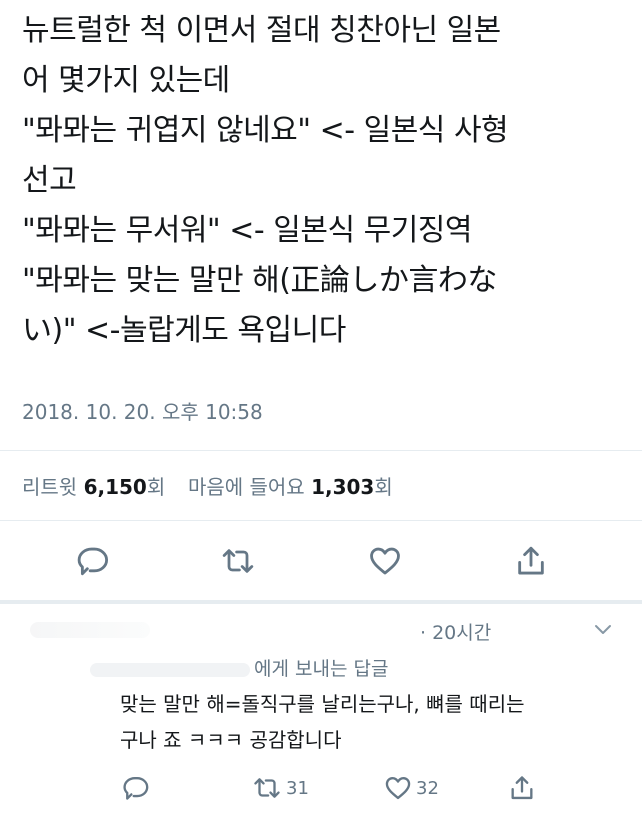 The image size is (642, 814). What do you see at coordinates (455, 631) in the screenshot?
I see `reply-time: · 20시간` at bounding box center [455, 631].